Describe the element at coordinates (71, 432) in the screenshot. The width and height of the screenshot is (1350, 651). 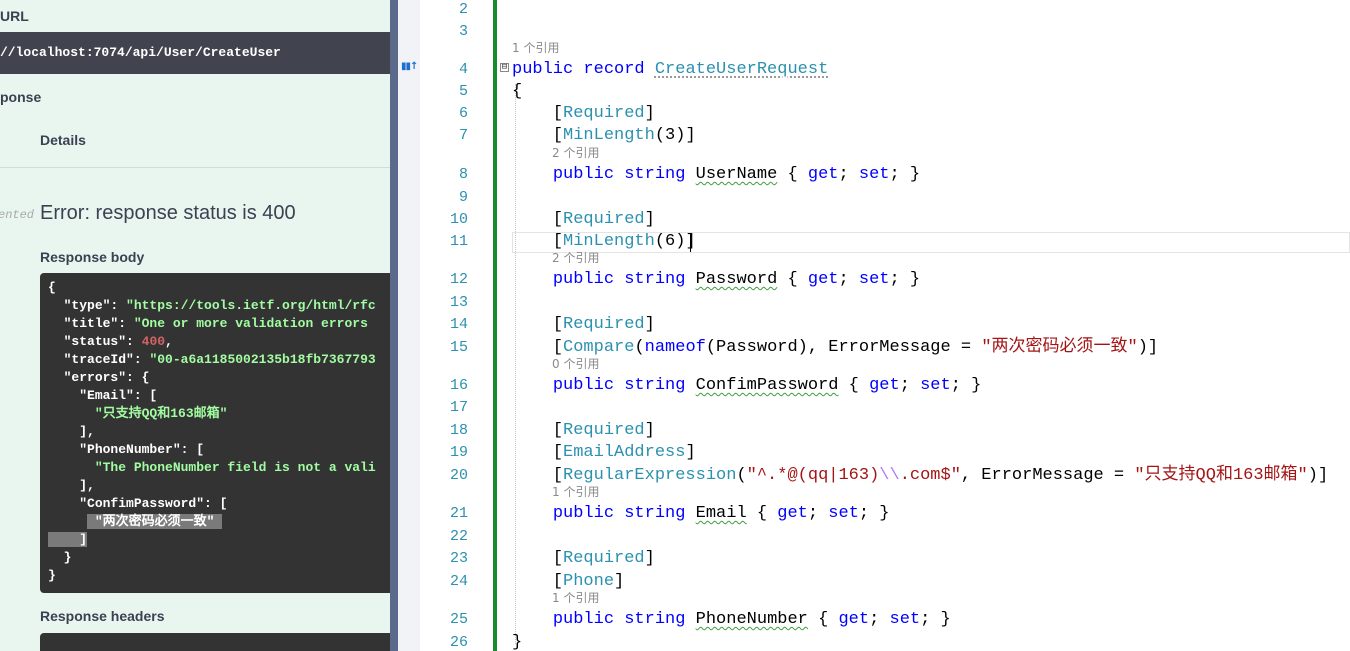
I see `json-line: ],` at that location.